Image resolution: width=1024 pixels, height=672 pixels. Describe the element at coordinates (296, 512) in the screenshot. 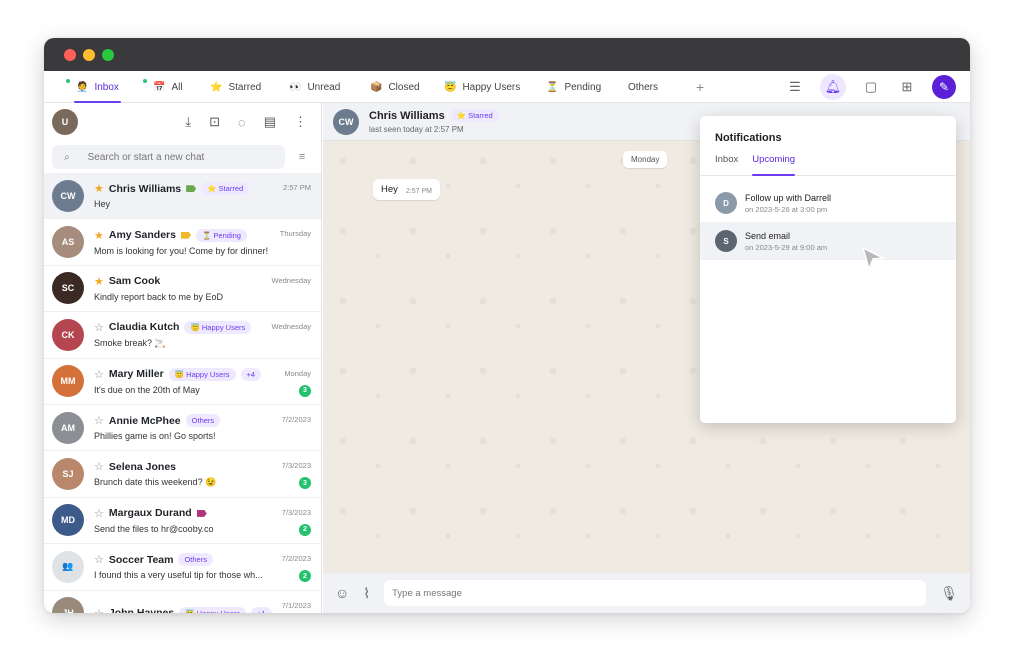

I see `chat-time: 7/3/2023` at that location.